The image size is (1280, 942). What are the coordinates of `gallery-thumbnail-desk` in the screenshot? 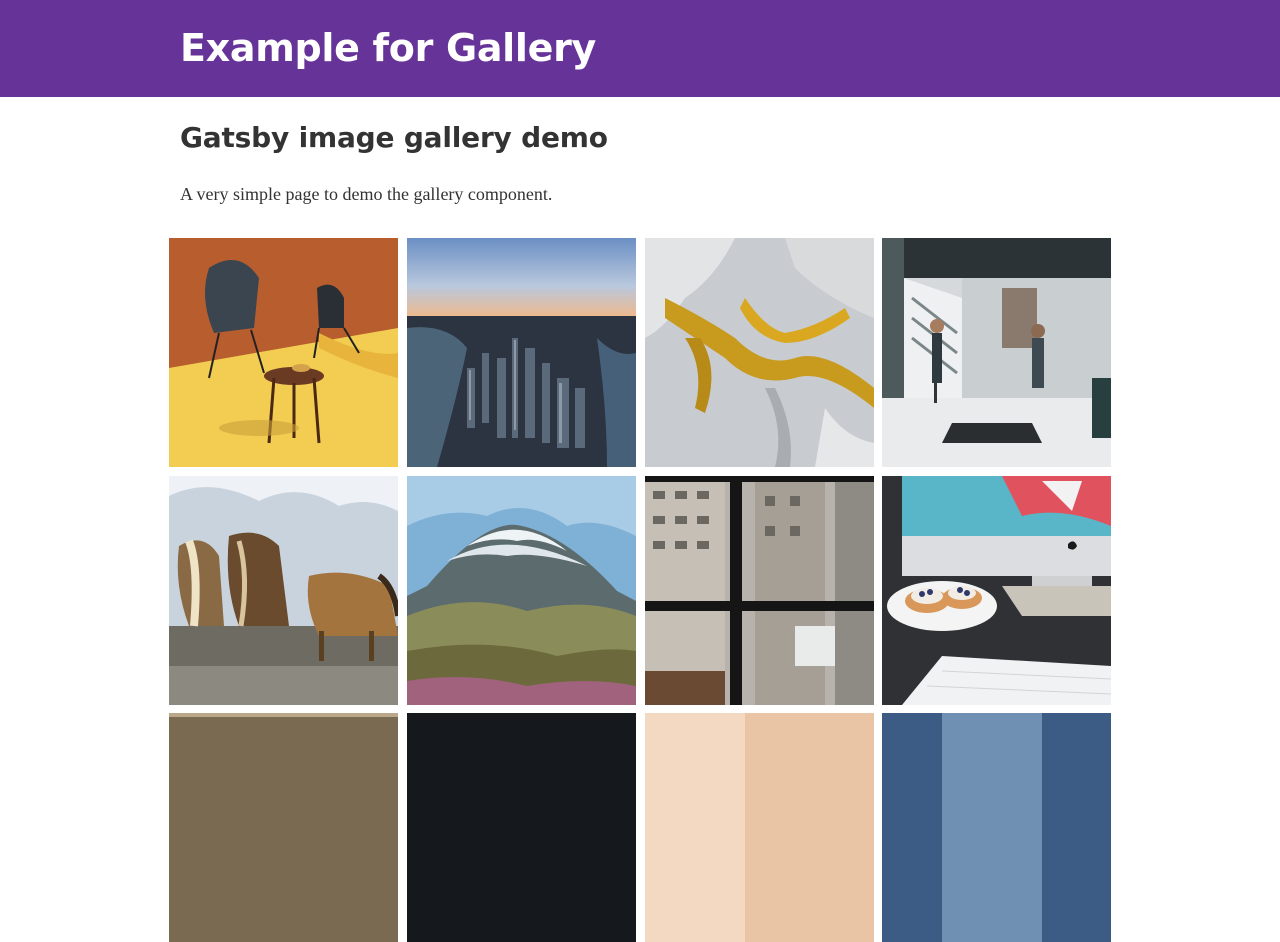 It's located at (996, 590).